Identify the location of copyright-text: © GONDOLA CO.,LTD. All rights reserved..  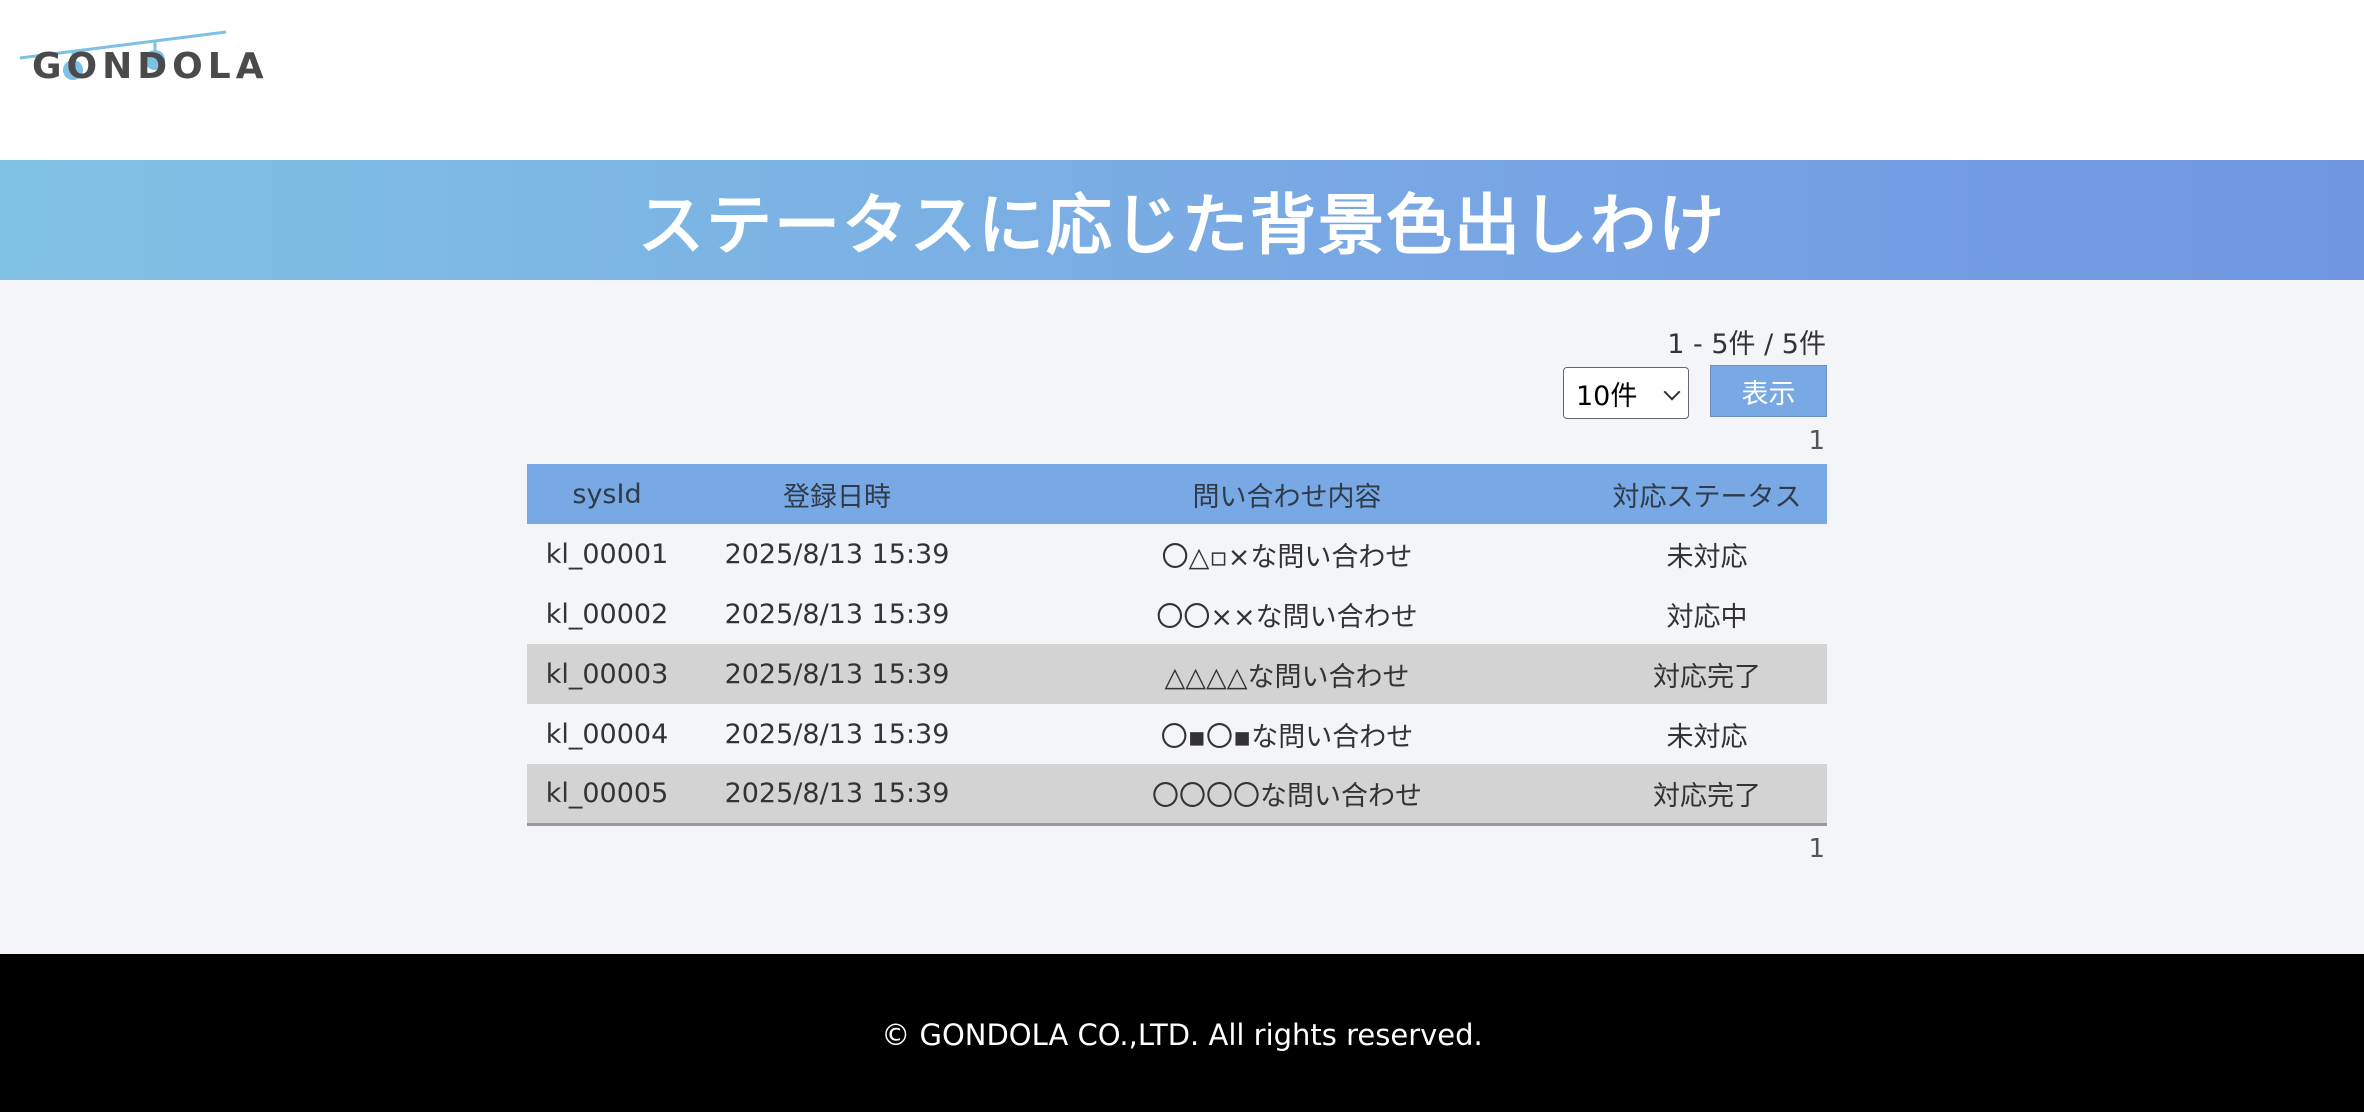
(1182, 1035).